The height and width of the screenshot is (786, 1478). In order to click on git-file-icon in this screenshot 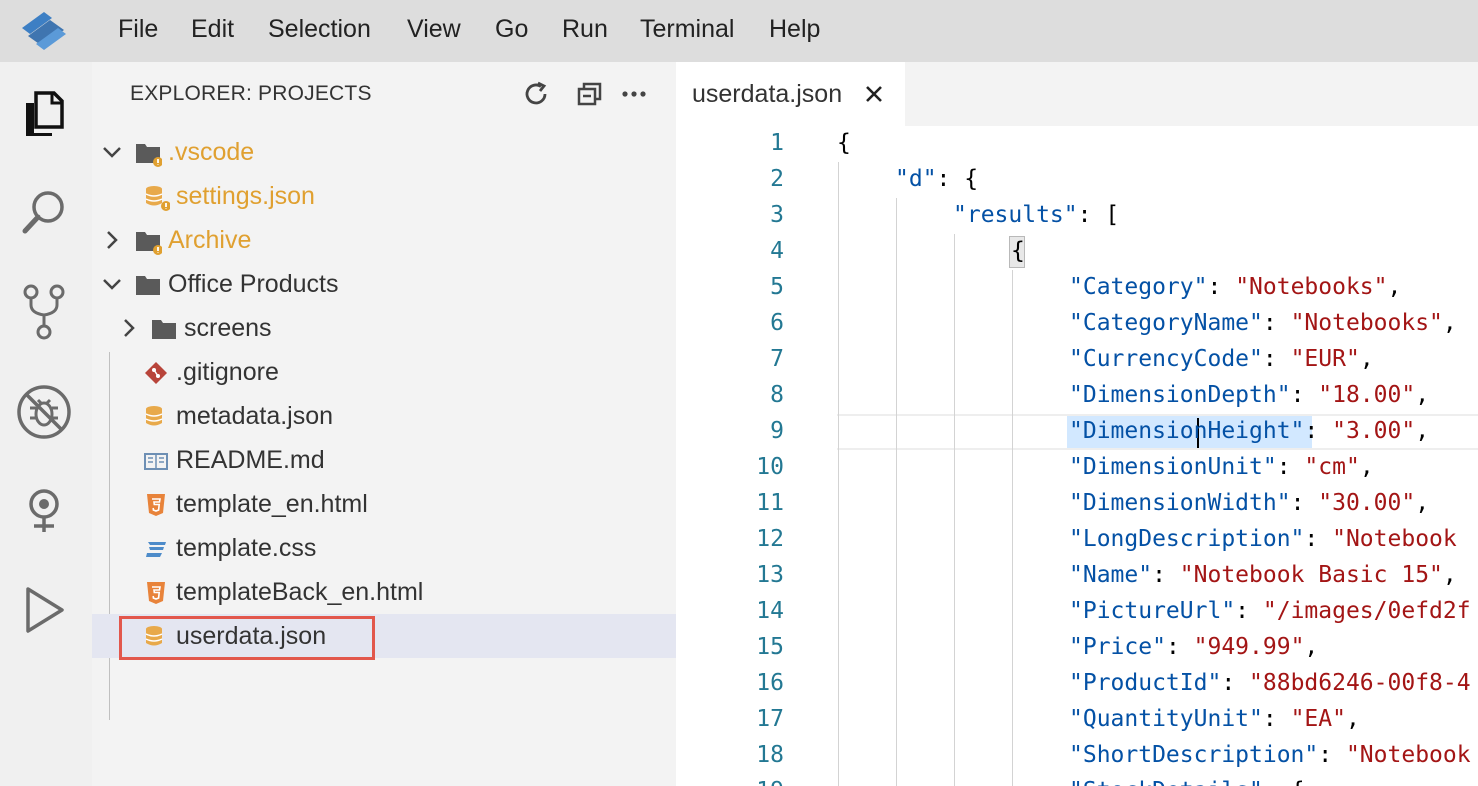, I will do `click(156, 373)`.